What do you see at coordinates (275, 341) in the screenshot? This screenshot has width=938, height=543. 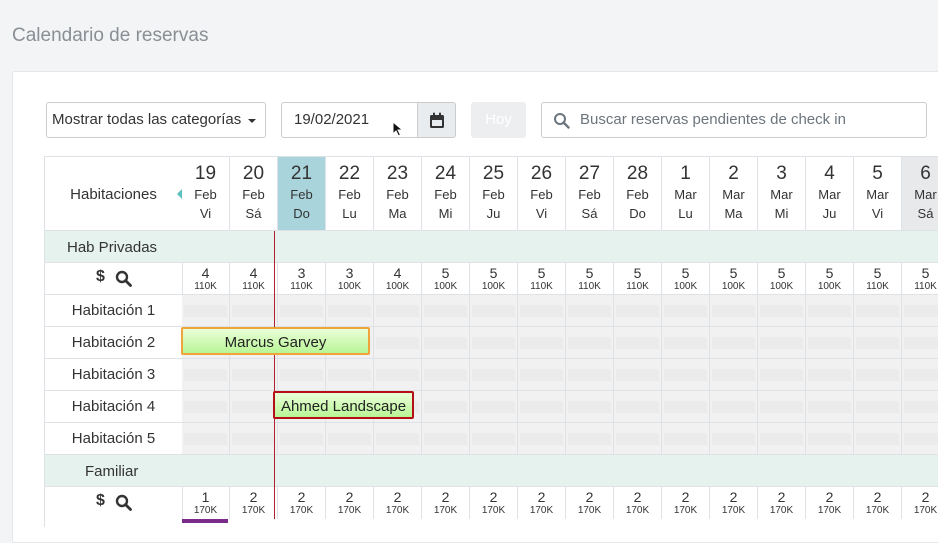 I see `booking-block: Marcus Garvey` at bounding box center [275, 341].